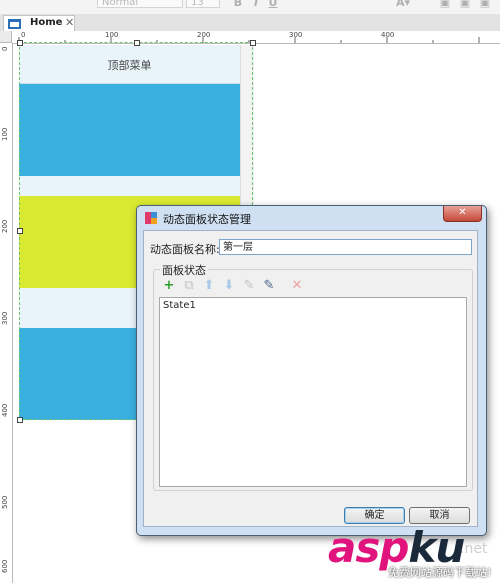 The height and width of the screenshot is (583, 500). I want to click on dialog-title: 动态面板状态管理, so click(207, 219).